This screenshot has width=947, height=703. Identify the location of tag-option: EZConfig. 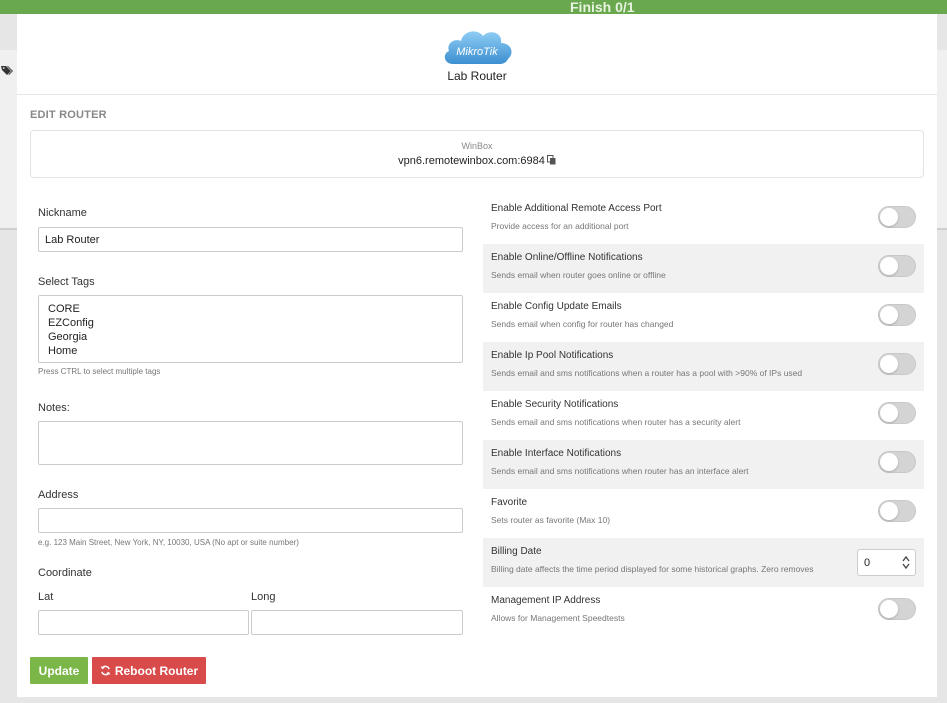
(250, 323).